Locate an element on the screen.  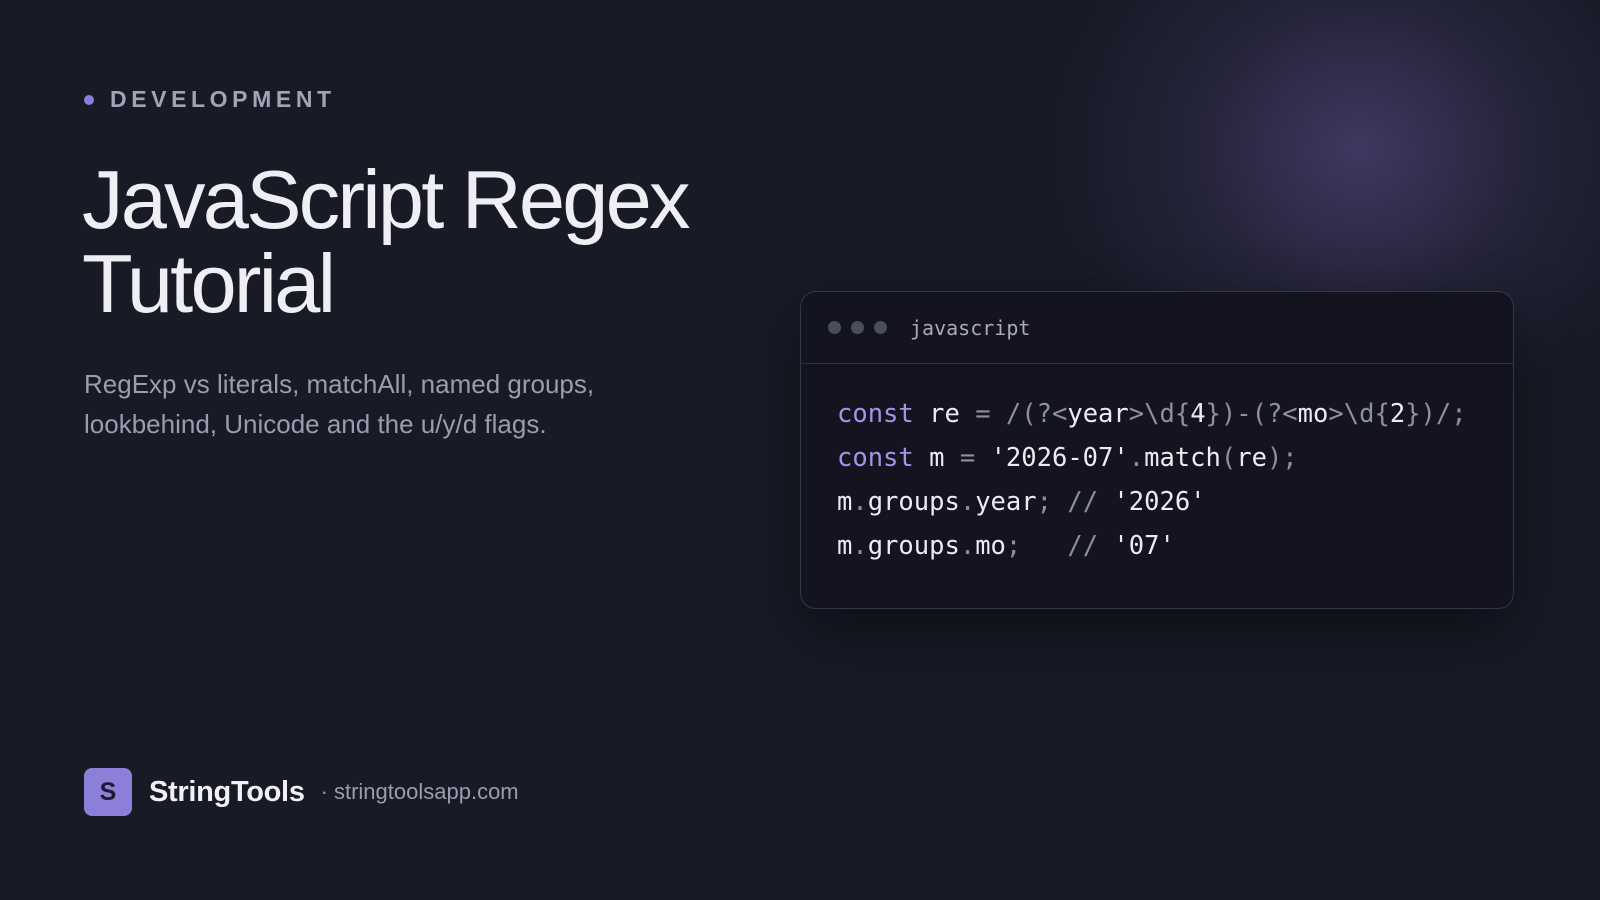
subtitle-line-2: lookbehind, Unicode and the u/y/d flags. is located at coordinates (315, 424).